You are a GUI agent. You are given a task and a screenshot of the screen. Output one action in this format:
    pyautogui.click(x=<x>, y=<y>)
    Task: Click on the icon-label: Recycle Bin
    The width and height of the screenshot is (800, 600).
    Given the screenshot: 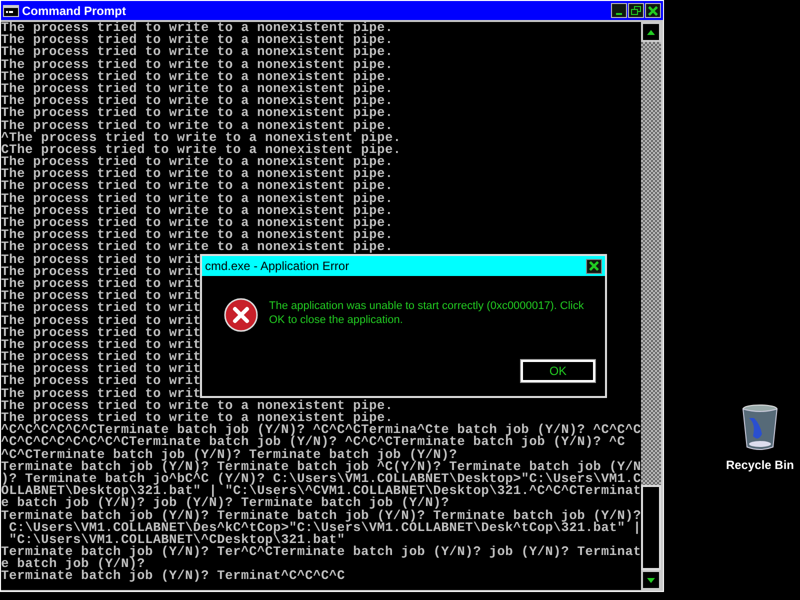 What is the action you would take?
    pyautogui.click(x=760, y=465)
    